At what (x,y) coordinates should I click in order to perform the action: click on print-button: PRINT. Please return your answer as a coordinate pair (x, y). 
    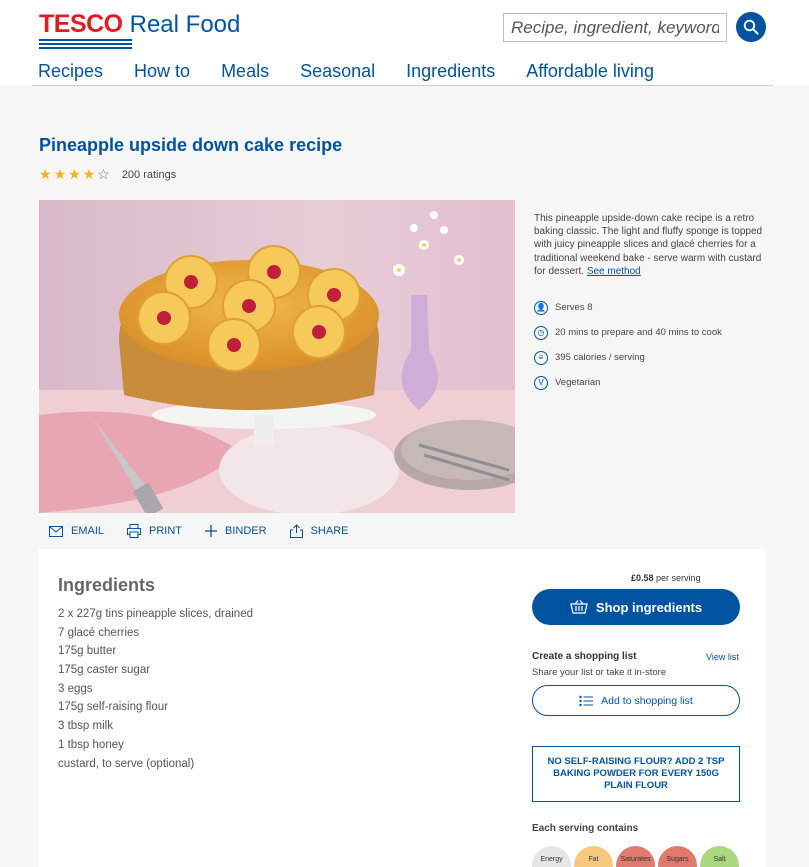
    Looking at the image, I should click on (154, 531).